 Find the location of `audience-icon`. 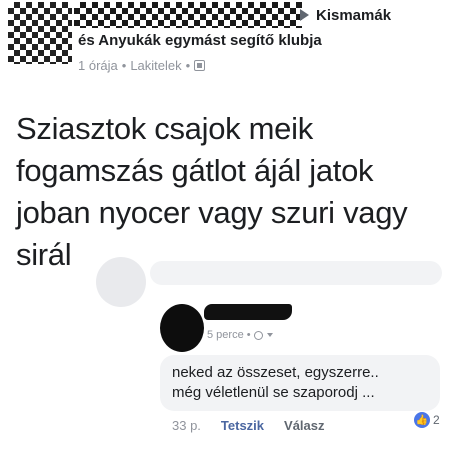

audience-icon is located at coordinates (200, 65).